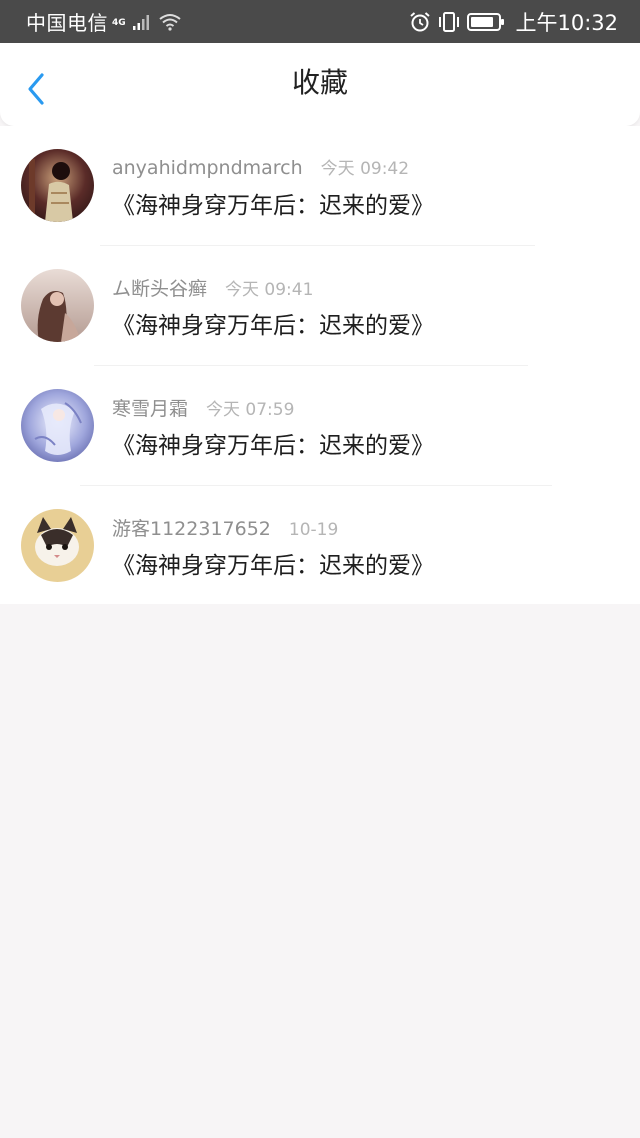 This screenshot has width=640, height=1138. I want to click on timestamp: 今天 09:41, so click(269, 290).